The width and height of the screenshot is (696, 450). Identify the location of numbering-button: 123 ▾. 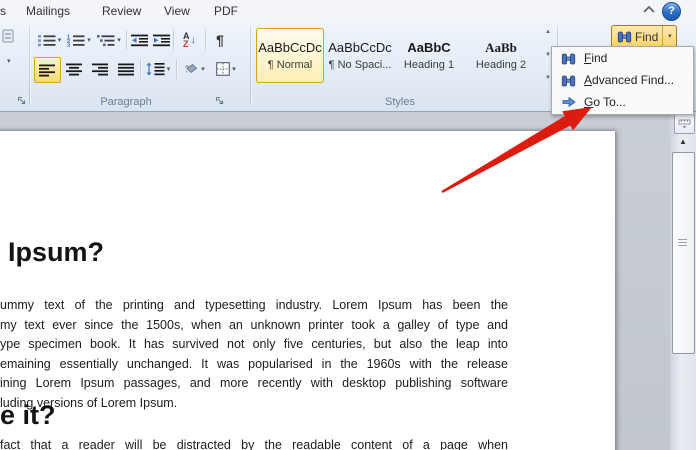
(79, 40).